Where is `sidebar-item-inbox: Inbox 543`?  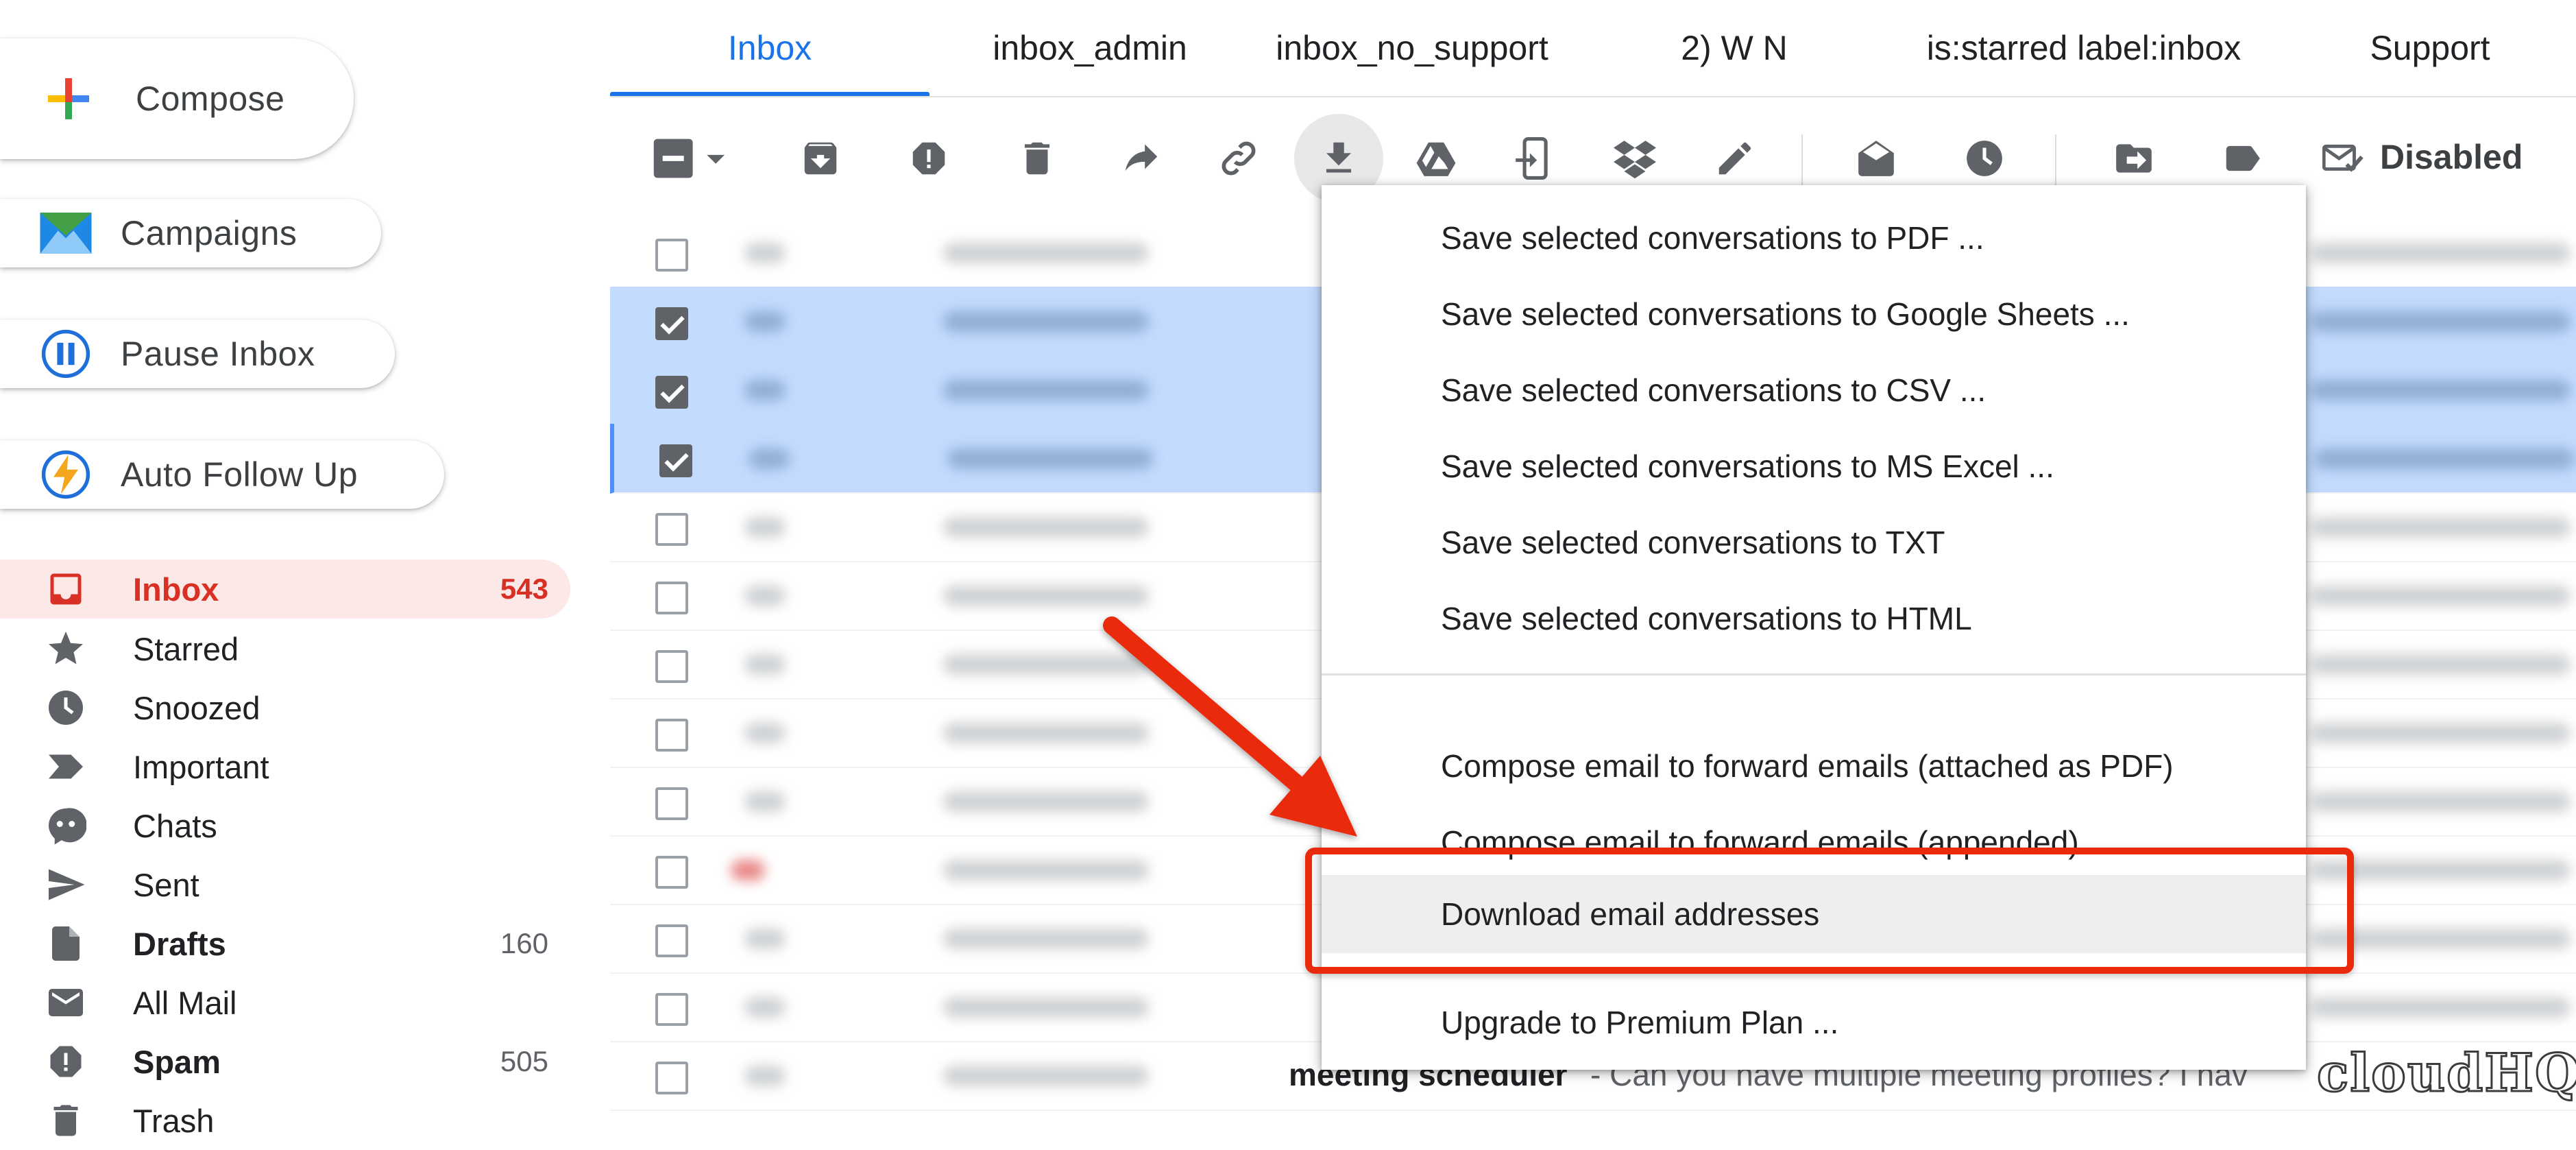
sidebar-item-inbox: Inbox 543 is located at coordinates (285, 589).